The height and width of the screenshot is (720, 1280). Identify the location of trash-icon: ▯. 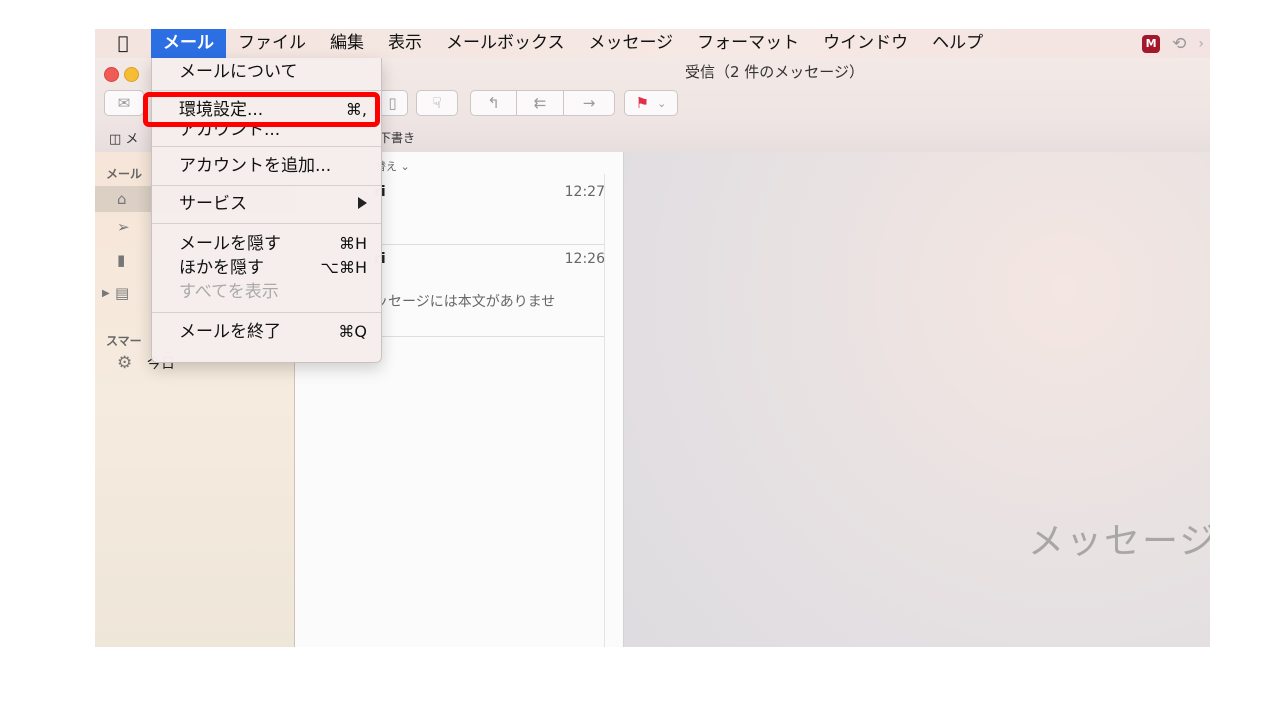
(392, 103).